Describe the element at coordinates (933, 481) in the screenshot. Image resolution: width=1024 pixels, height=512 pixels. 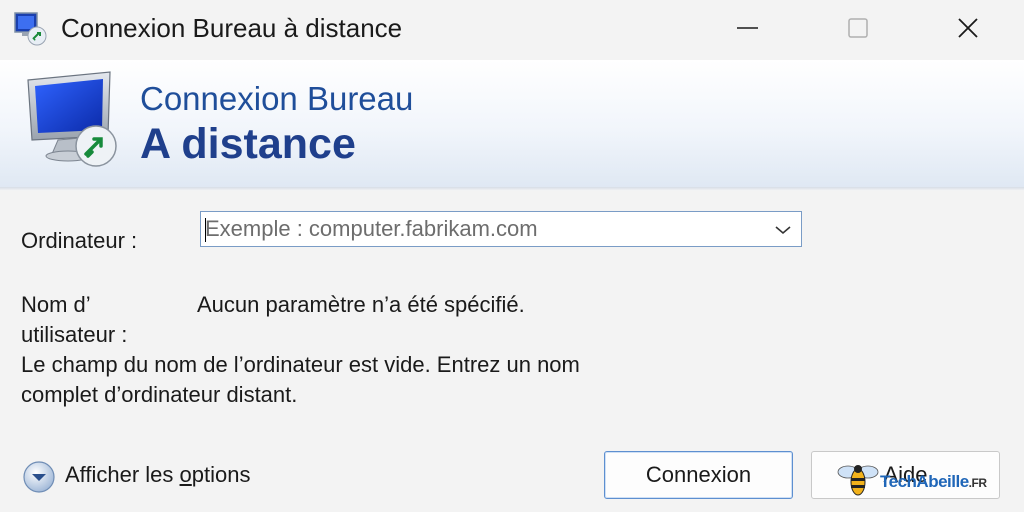
I see `watermark-text: TechAbeille.FR` at that location.